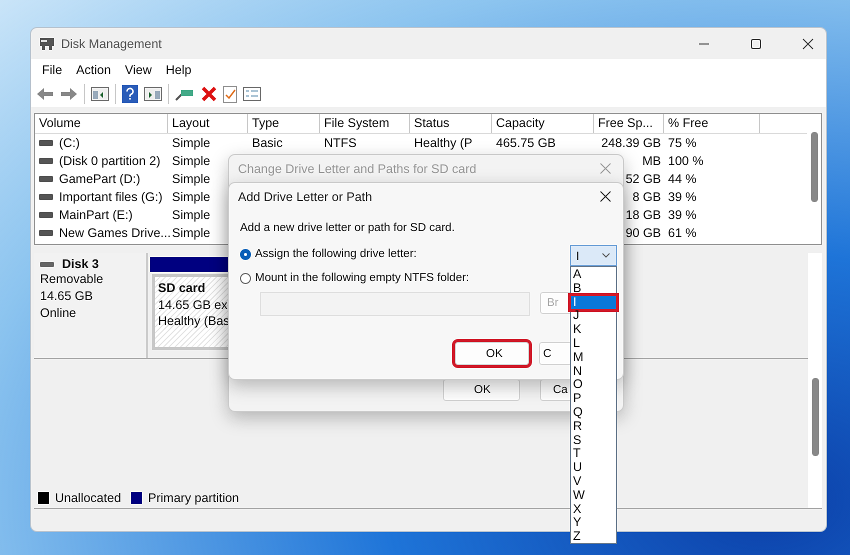 The height and width of the screenshot is (555, 850). What do you see at coordinates (69, 143) in the screenshot?
I see `table-cell: (C:)` at bounding box center [69, 143].